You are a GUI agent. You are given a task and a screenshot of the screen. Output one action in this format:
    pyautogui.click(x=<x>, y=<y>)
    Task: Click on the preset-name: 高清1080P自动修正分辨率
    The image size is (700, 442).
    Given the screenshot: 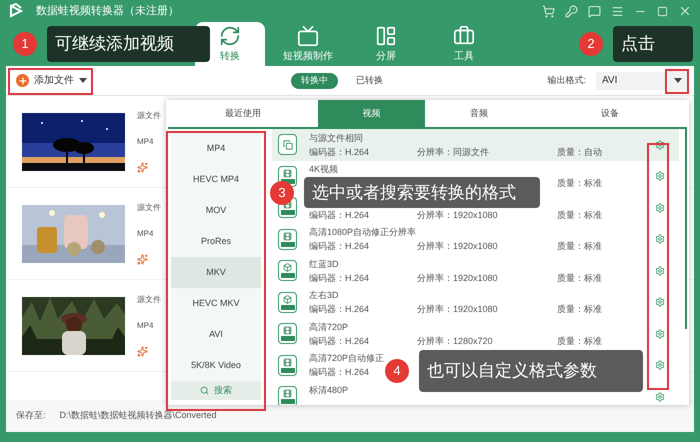 What is the action you would take?
    pyautogui.click(x=362, y=232)
    